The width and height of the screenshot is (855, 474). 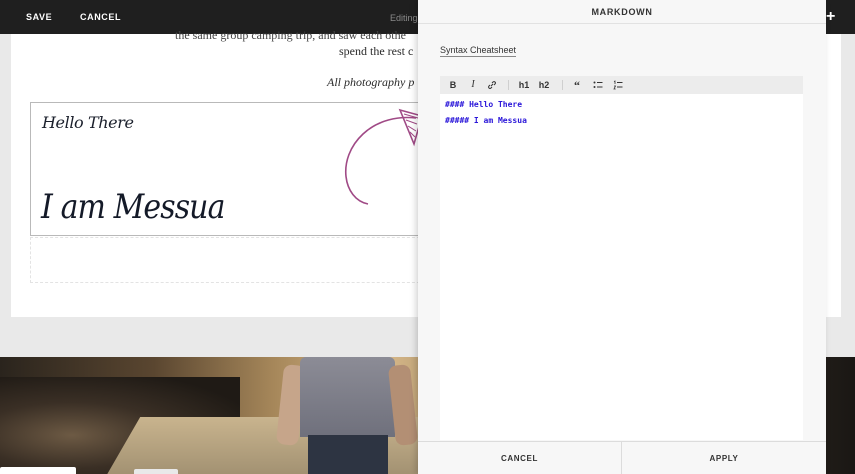 What do you see at coordinates (404, 18) in the screenshot?
I see `editing-status: Editing` at bounding box center [404, 18].